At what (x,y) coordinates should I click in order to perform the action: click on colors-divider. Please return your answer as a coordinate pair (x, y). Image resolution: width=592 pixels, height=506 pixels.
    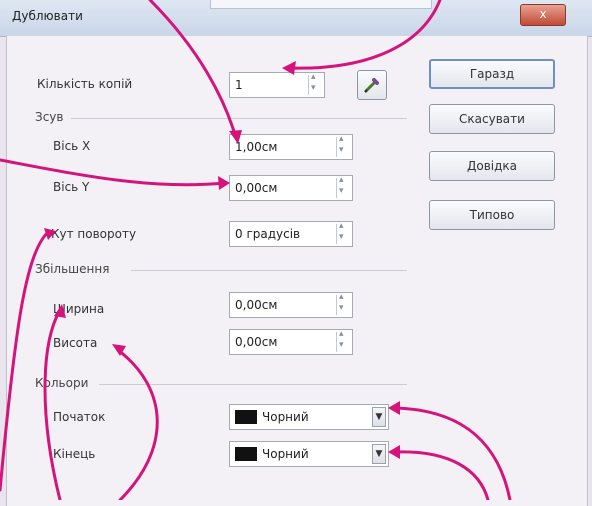
    Looking at the image, I should click on (253, 384).